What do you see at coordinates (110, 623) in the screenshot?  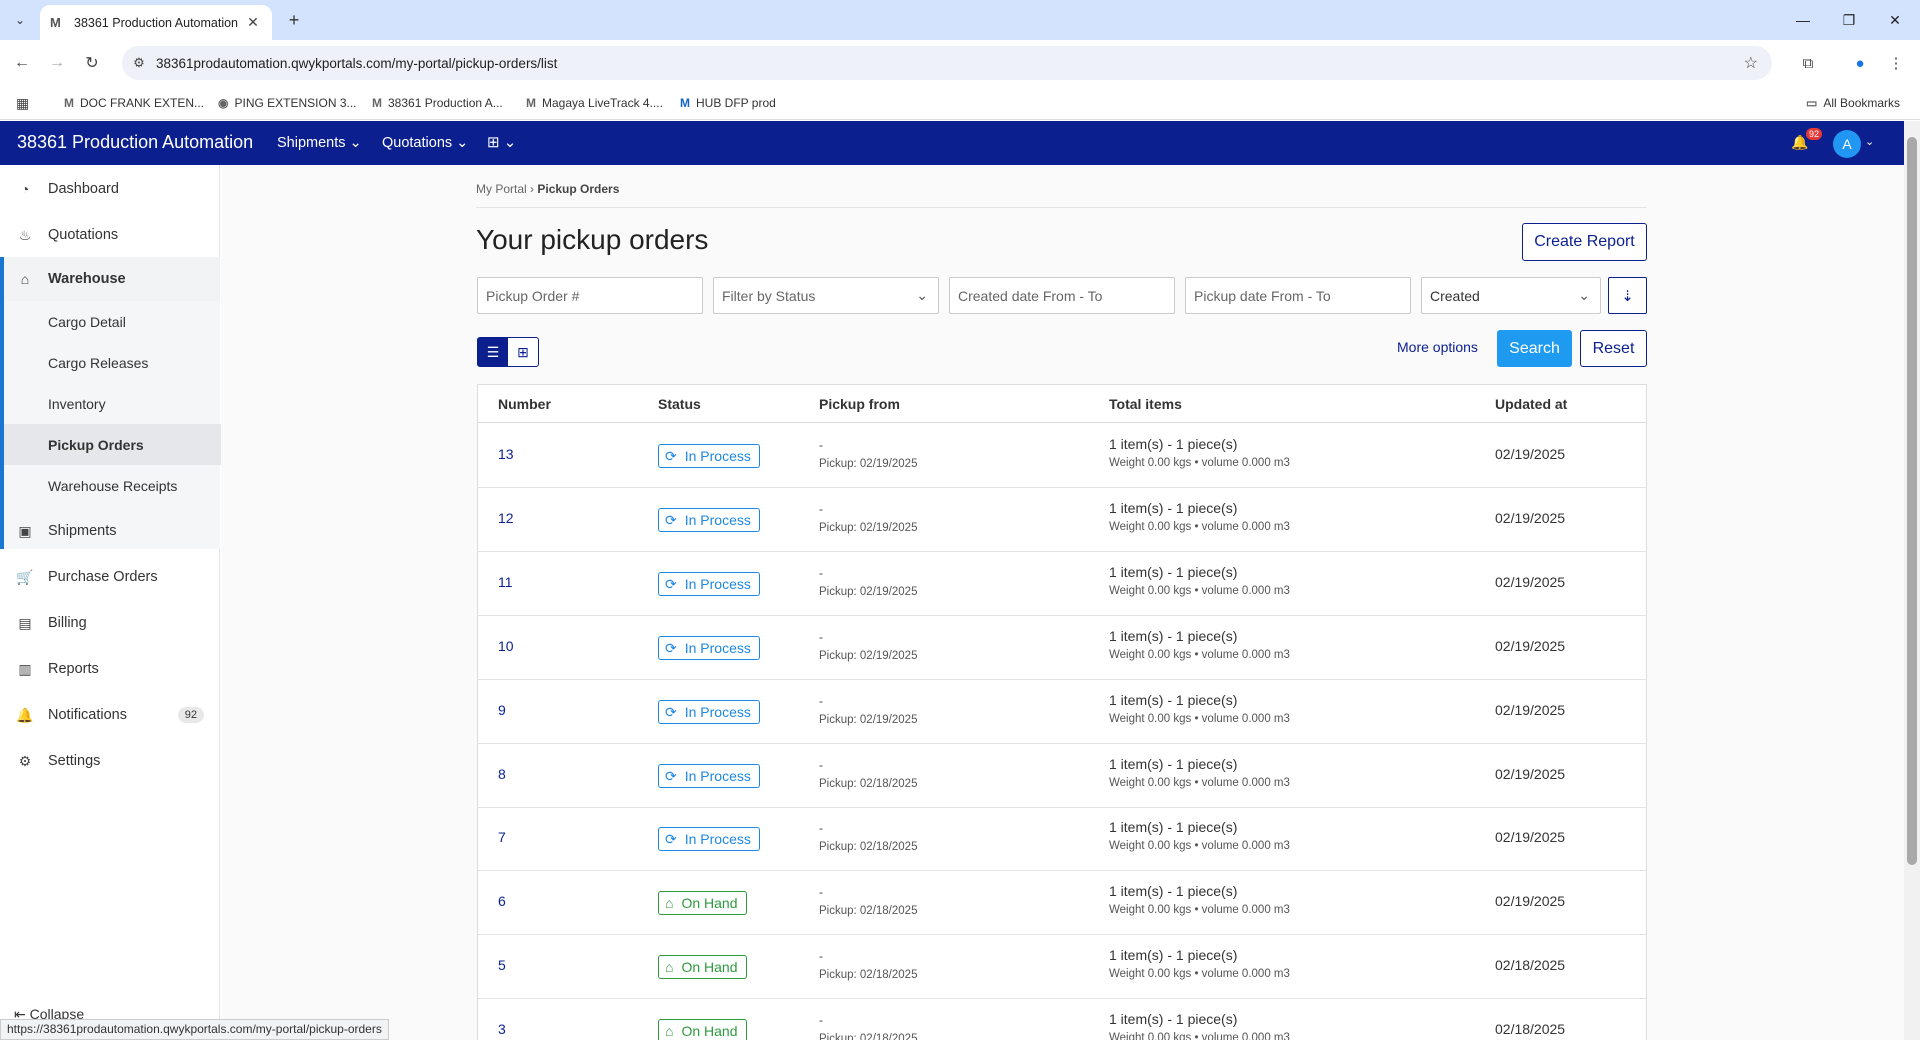 I see `sidebar-item-billing: ▤ Billing` at bounding box center [110, 623].